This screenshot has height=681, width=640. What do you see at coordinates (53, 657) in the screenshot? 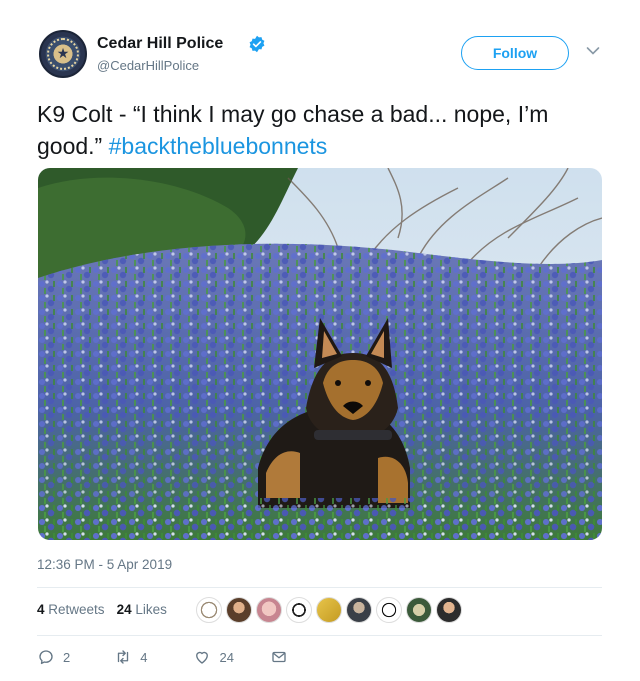
I see `reply-button: 2` at bounding box center [53, 657].